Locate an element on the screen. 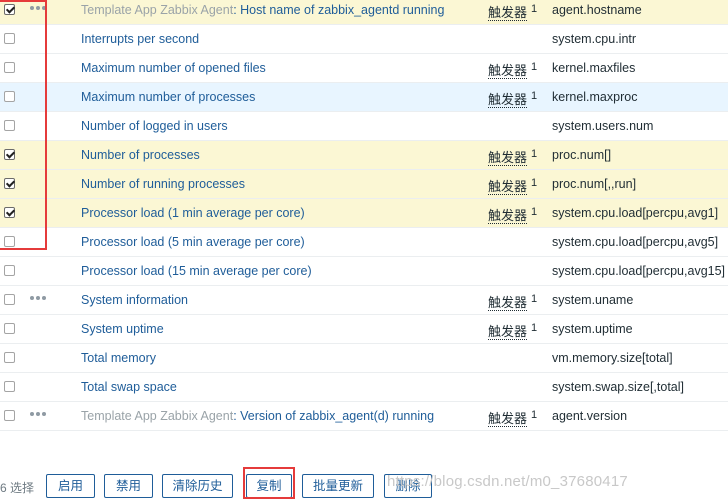 The width and height of the screenshot is (728, 500). item-name-link: Processor load (5 min average per core) is located at coordinates (193, 242).